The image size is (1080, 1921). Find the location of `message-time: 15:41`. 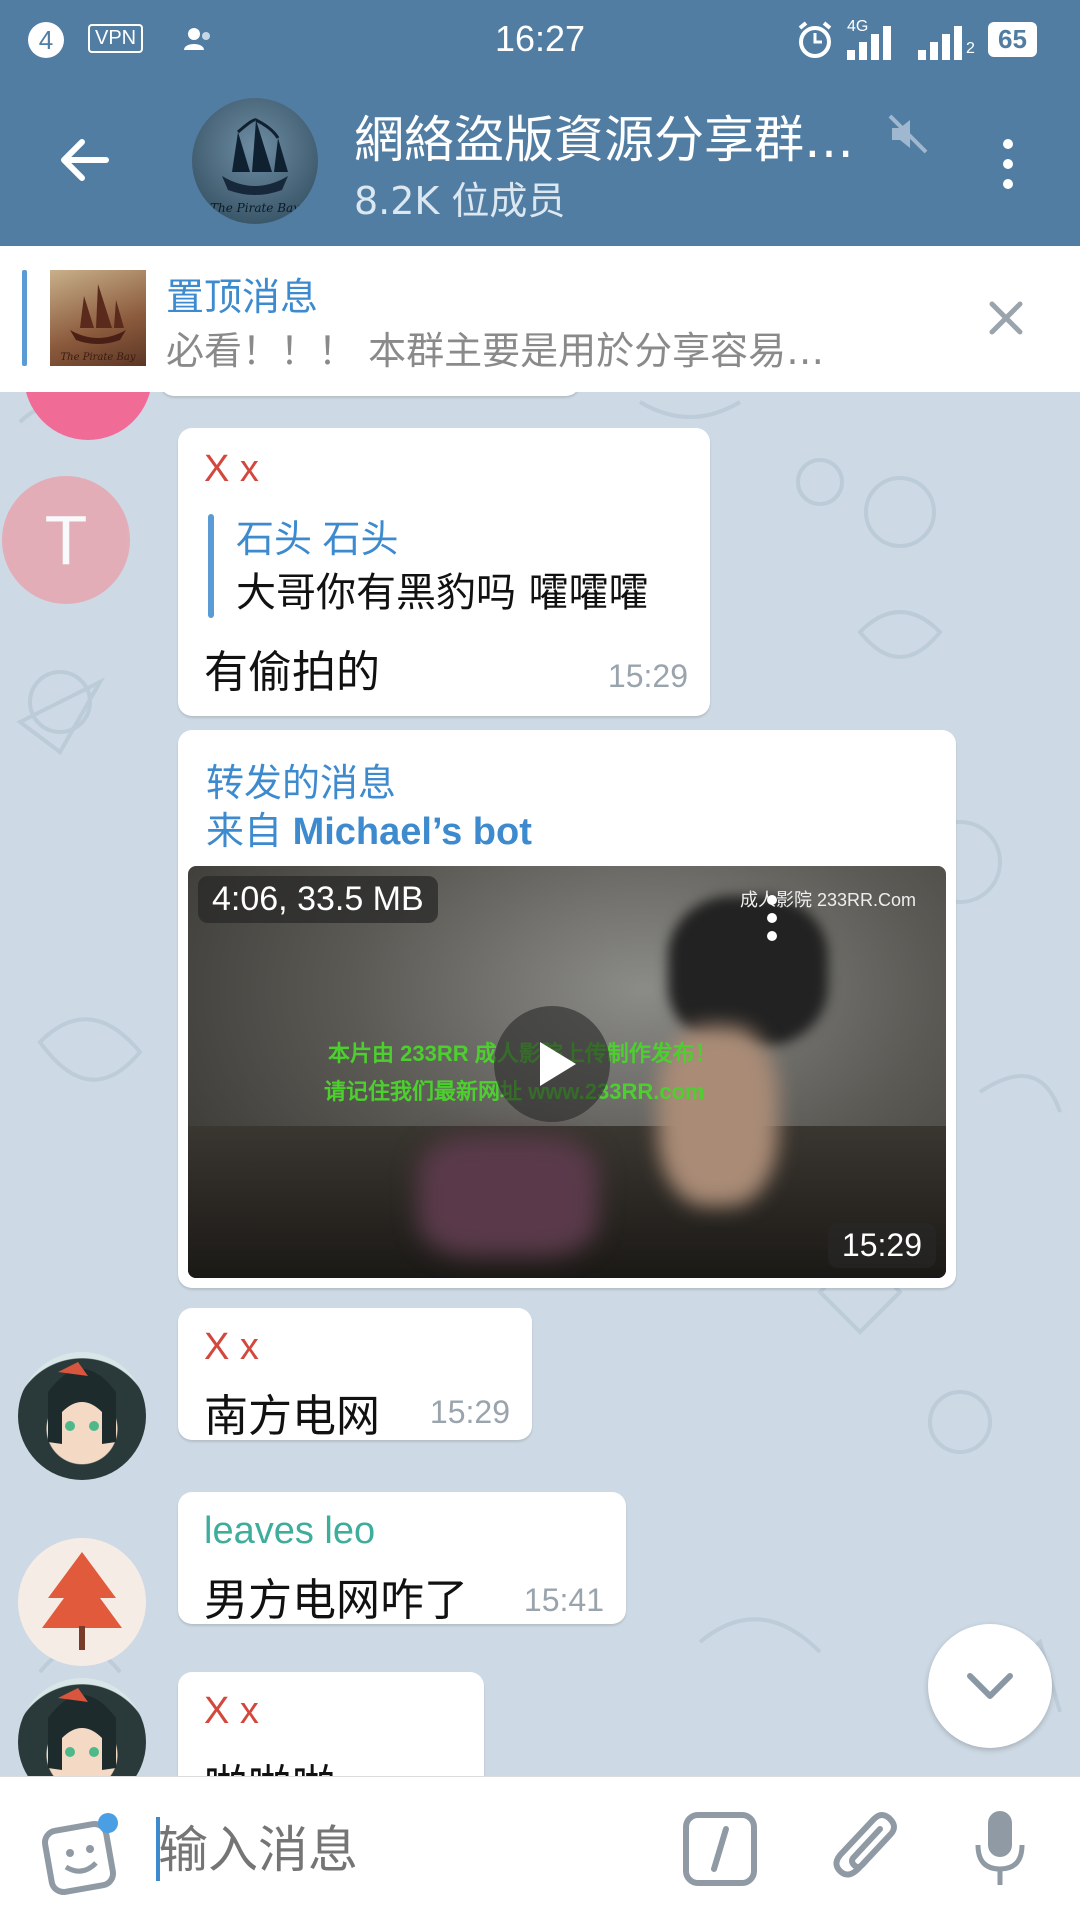

message-time: 15:41 is located at coordinates (563, 1600).